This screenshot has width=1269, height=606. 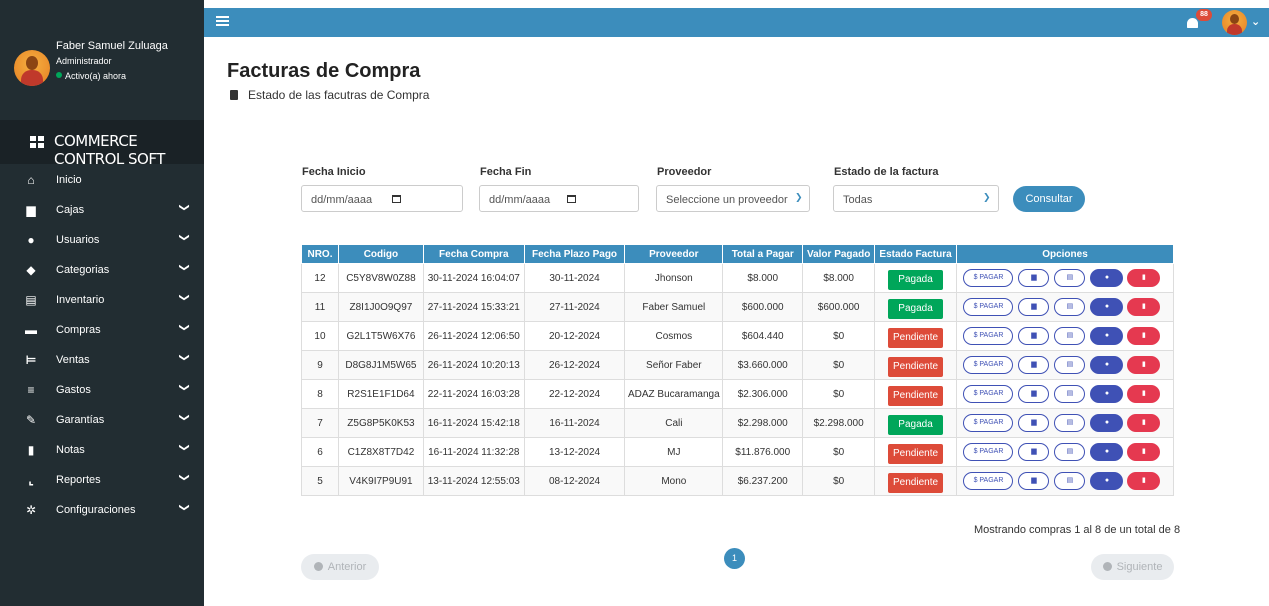 I want to click on chevron-down-icon: ⌄, so click(x=1255, y=21).